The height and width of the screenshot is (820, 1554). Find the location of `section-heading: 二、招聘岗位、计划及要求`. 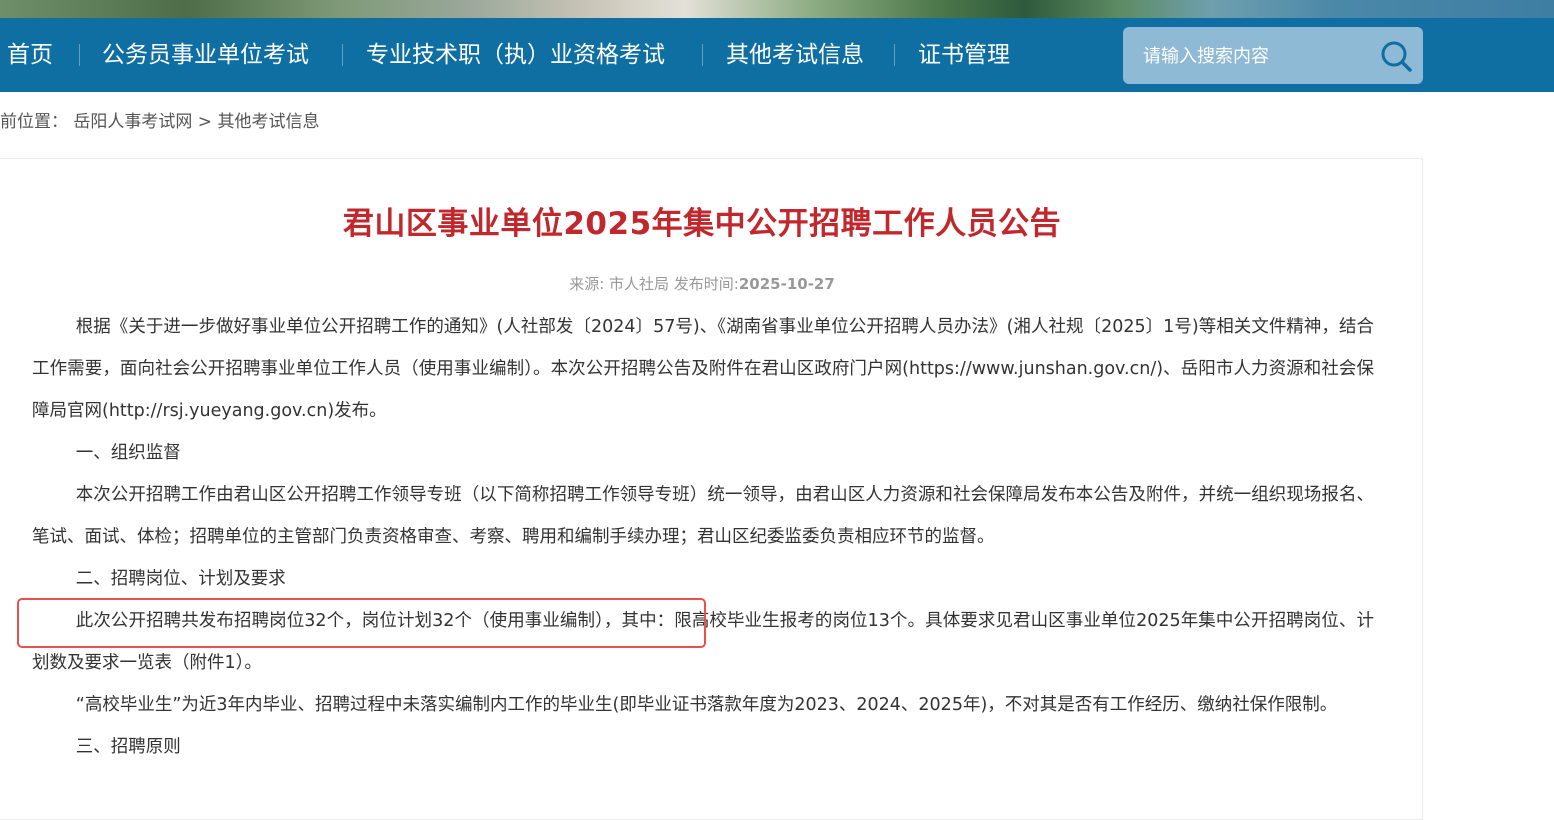

section-heading: 二、招聘岗位、计划及要求 is located at coordinates (180, 579).